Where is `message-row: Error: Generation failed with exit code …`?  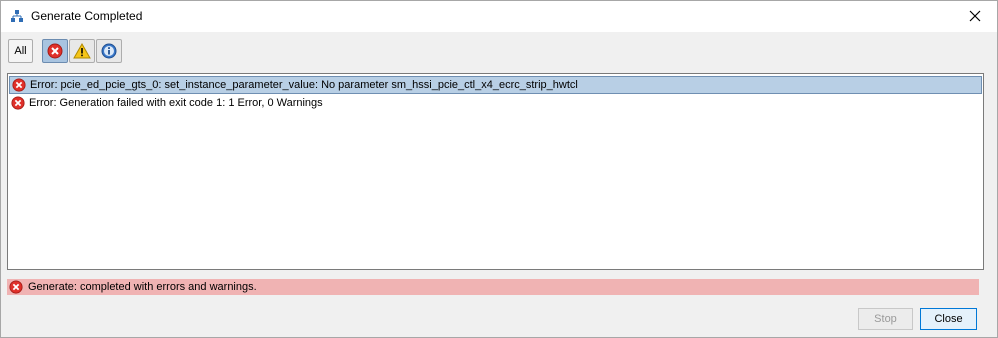 message-row: Error: Generation failed with exit code … is located at coordinates (495, 103).